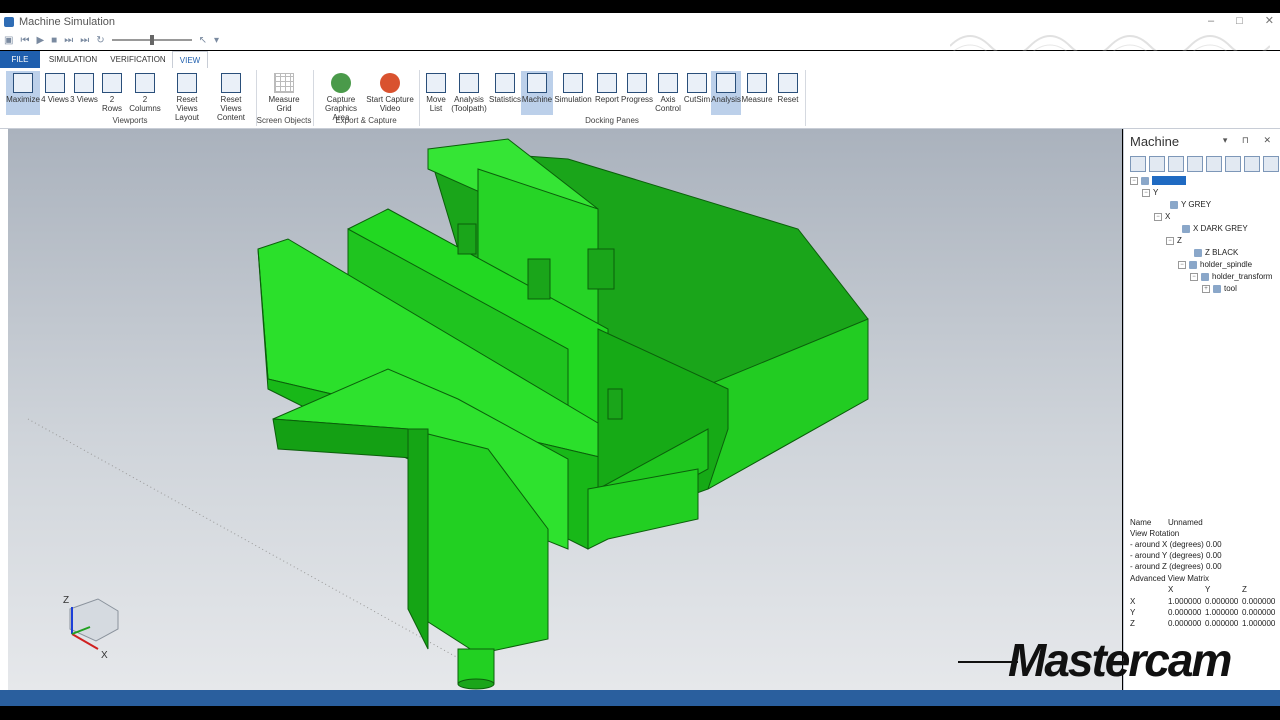 Image resolution: width=1280 pixels, height=720 pixels. Describe the element at coordinates (640, 60) in the screenshot. I see `ribbon-tabs: FILE SIMULATION VERIFICATION VIEW` at that location.